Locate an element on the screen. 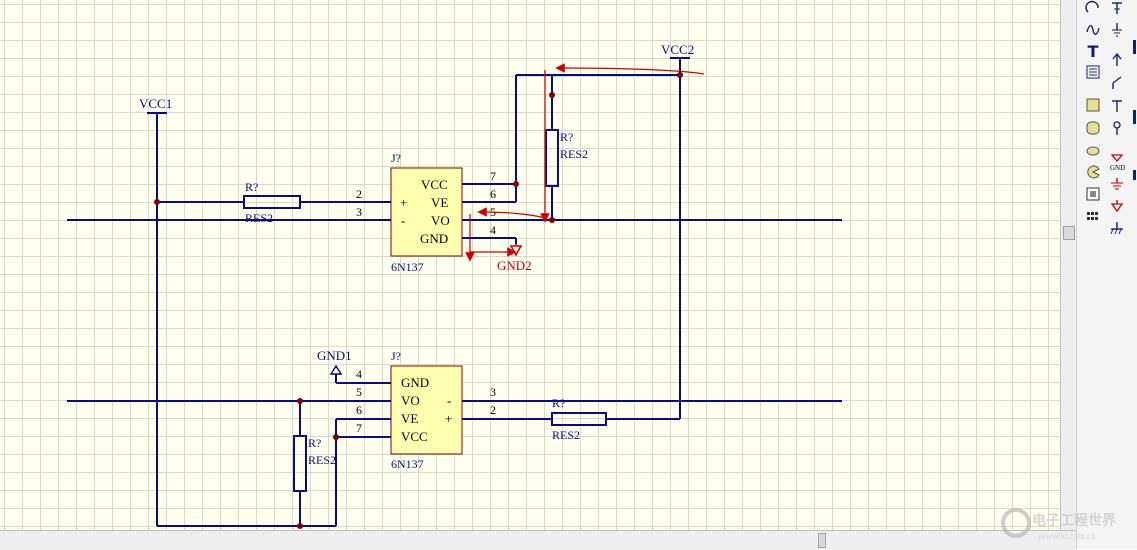 The width and height of the screenshot is (1137, 550). resistor-pullup-bottom-designator: R? is located at coordinates (314, 443).